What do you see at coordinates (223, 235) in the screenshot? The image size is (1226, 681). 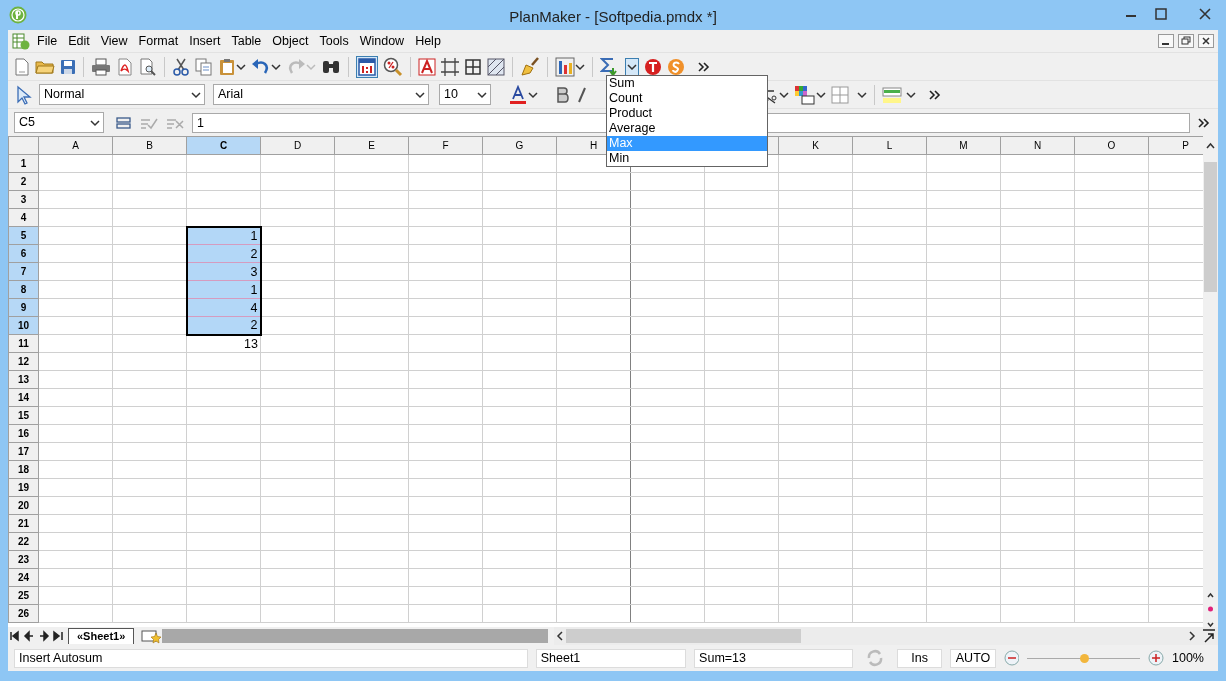 I see `table-cell: 1` at bounding box center [223, 235].